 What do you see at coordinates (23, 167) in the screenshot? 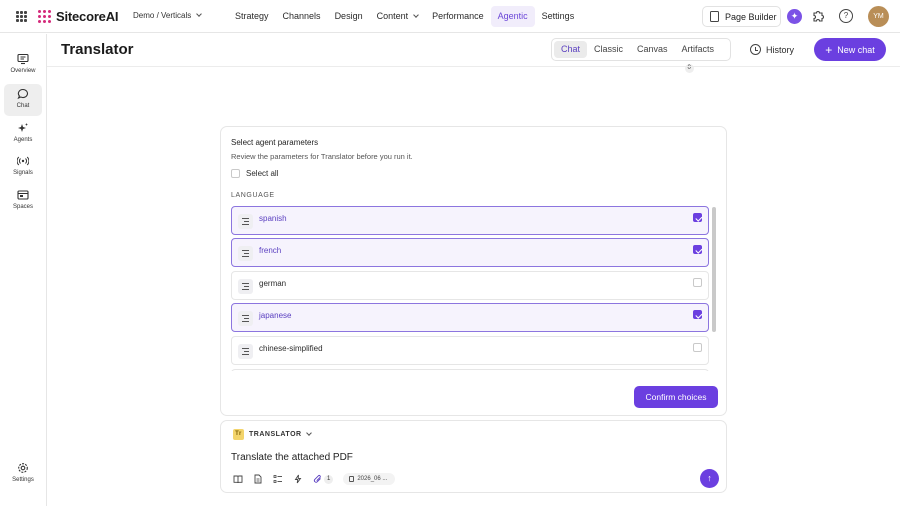
I see `rail-item-signals: Signals` at bounding box center [23, 167].